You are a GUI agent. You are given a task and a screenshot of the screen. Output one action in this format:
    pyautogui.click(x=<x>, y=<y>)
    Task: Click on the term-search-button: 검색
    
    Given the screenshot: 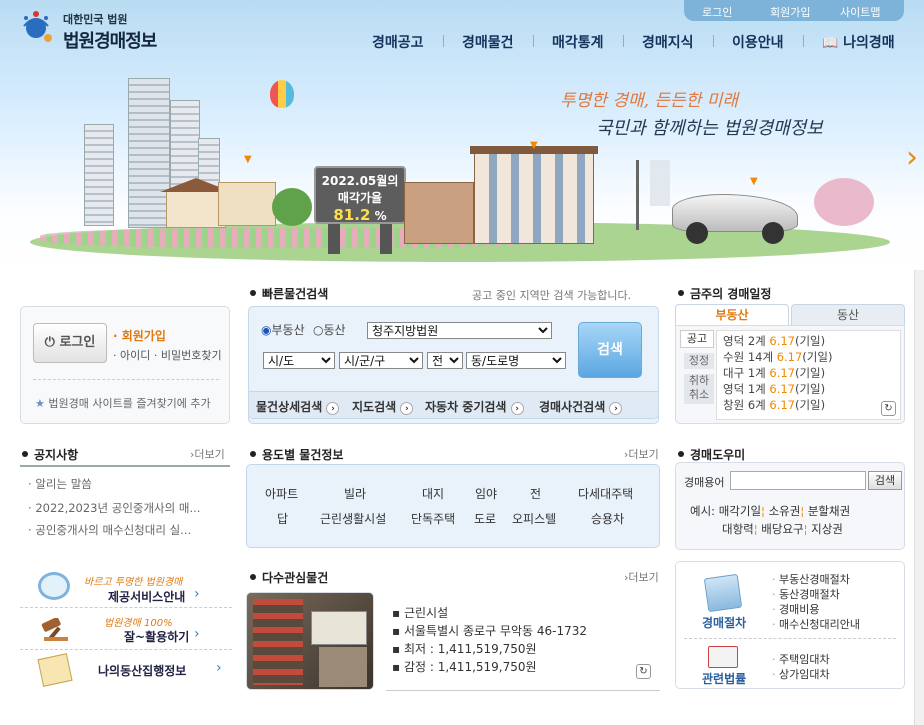 What is the action you would take?
    pyautogui.click(x=885, y=480)
    